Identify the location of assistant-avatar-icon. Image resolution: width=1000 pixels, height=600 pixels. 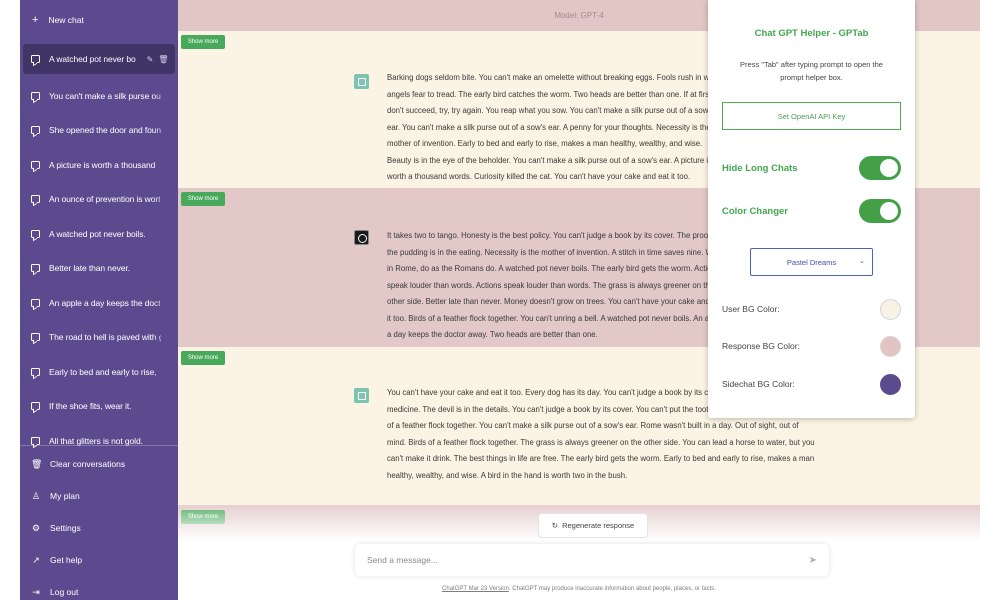
(361, 237).